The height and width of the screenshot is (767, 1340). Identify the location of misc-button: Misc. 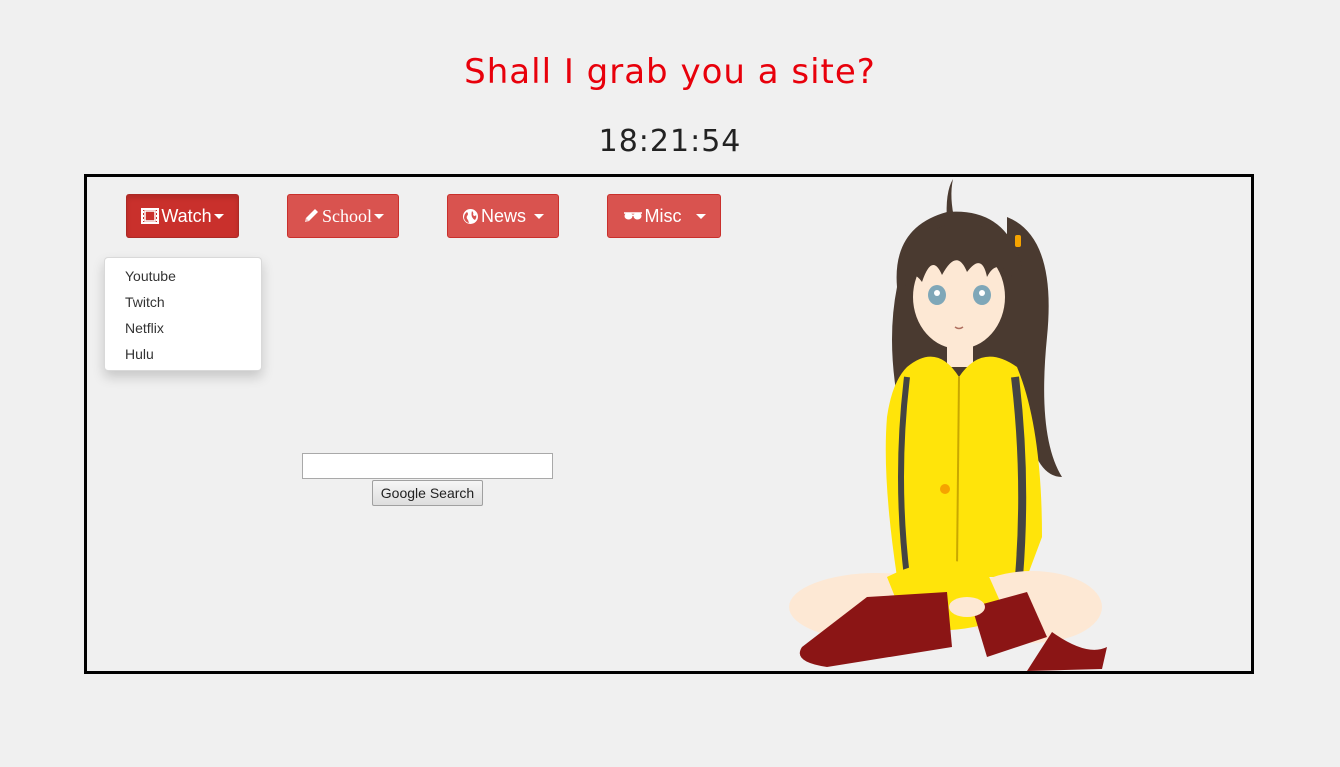
(664, 216).